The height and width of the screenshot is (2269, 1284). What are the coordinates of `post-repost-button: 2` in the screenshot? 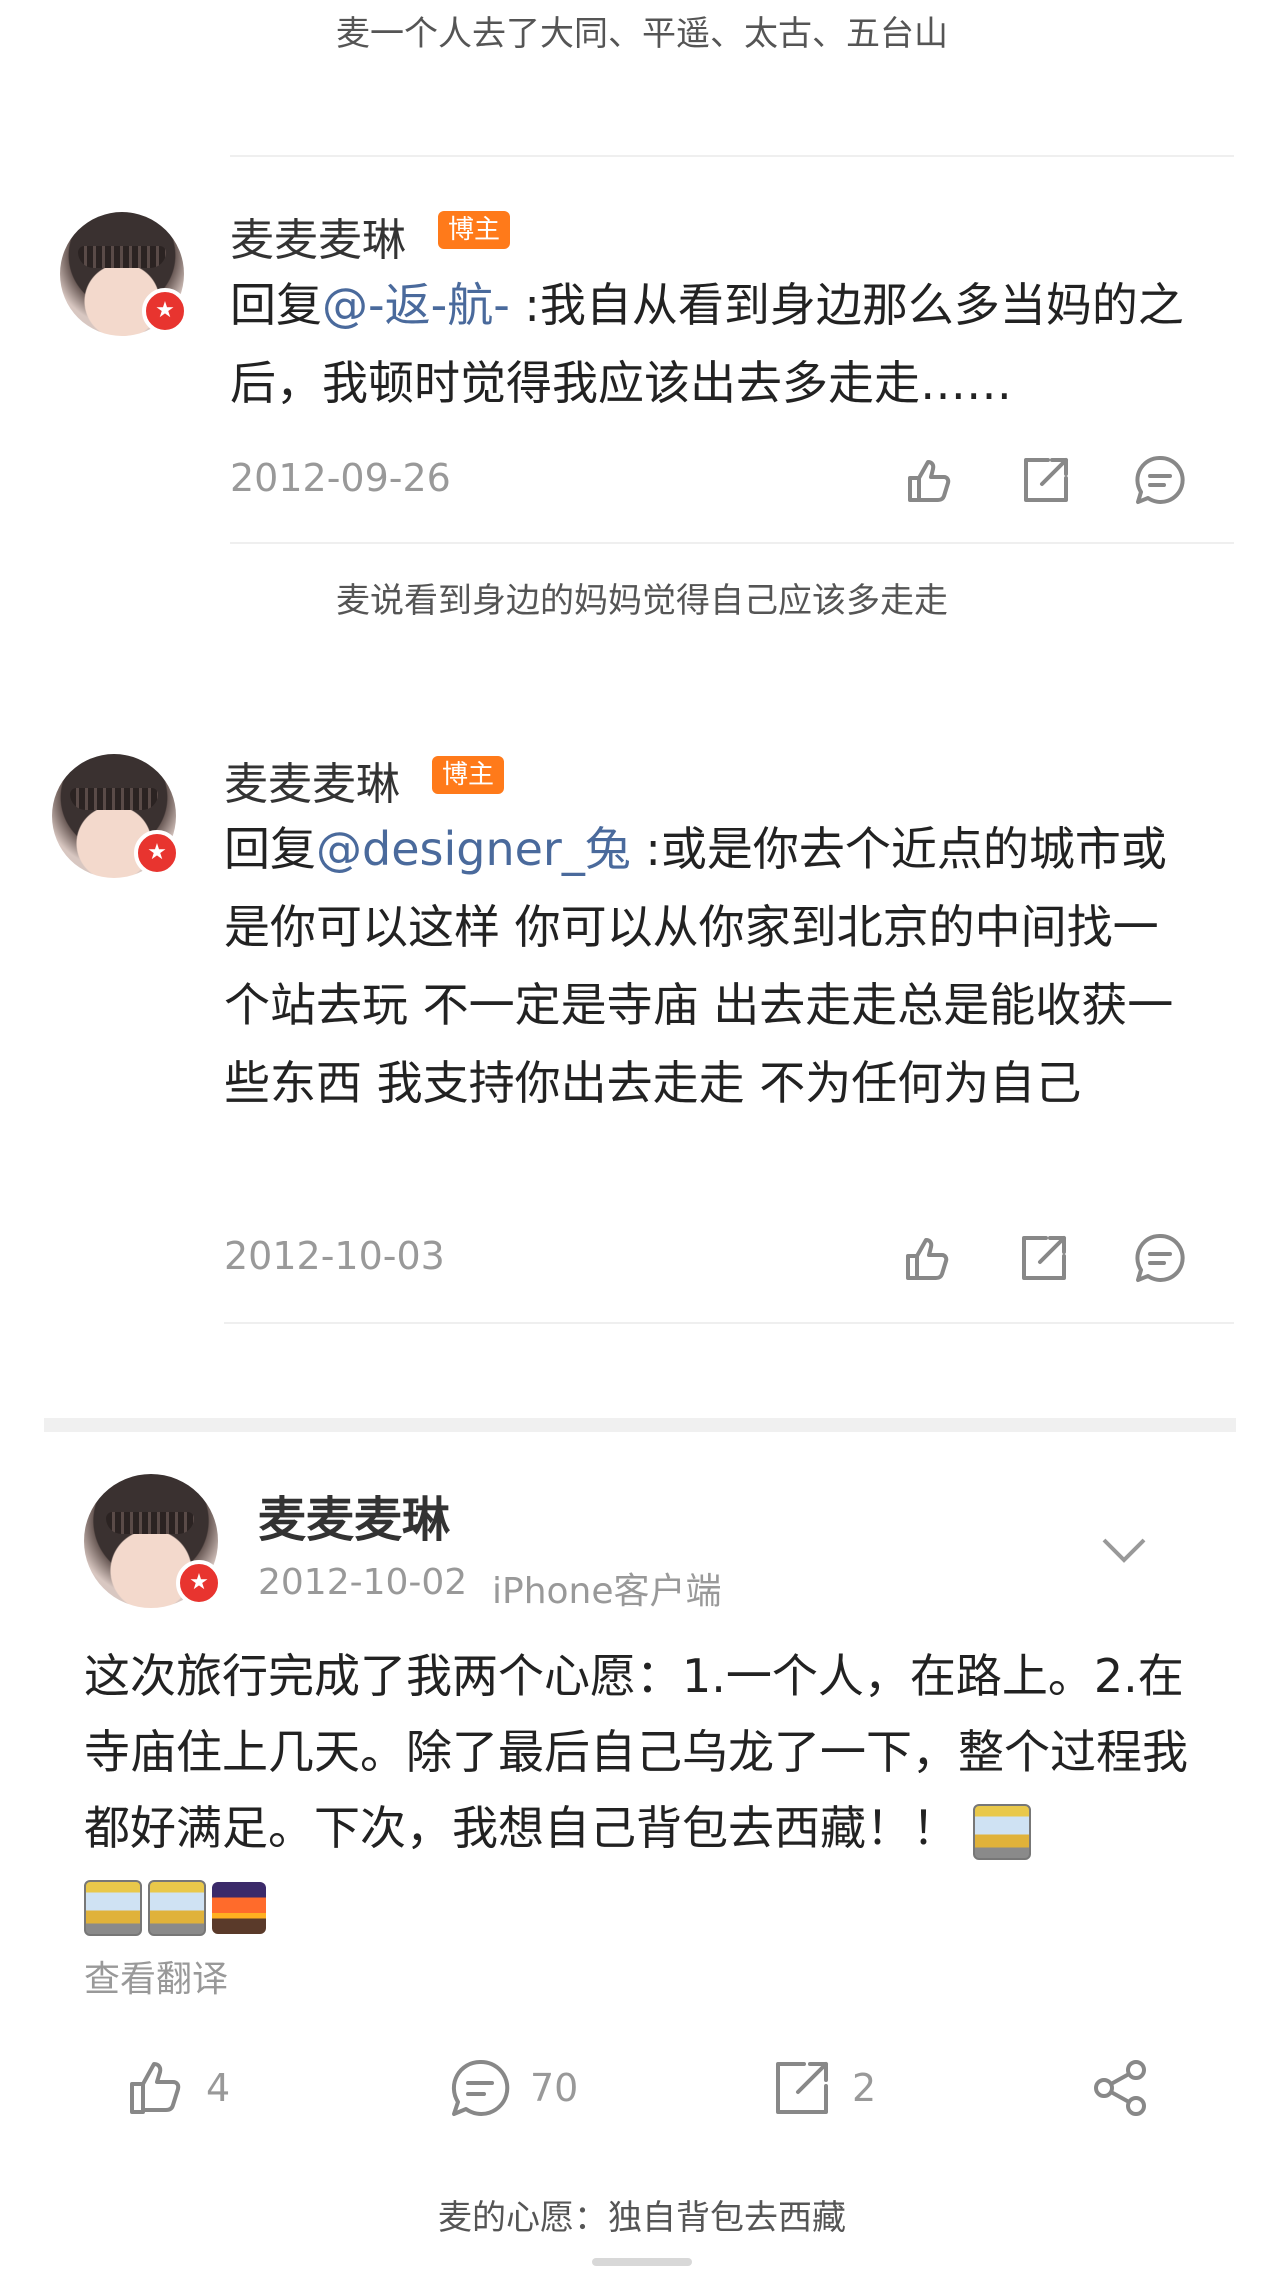 It's located at (823, 2088).